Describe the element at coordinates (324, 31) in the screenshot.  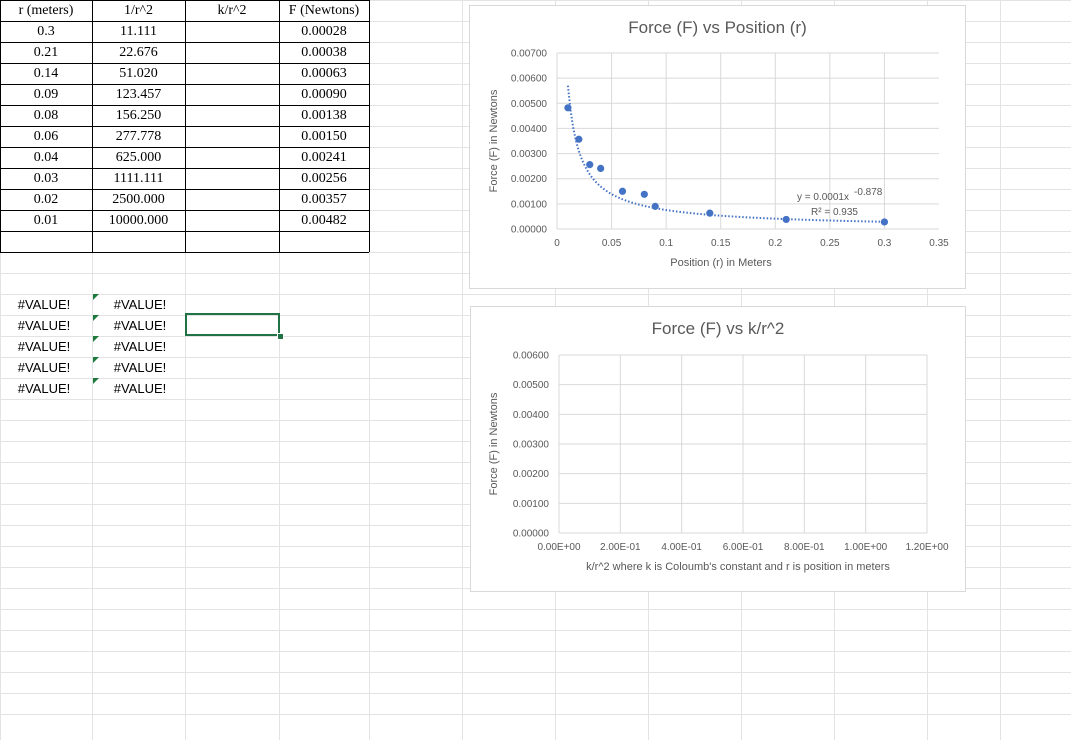
I see `cell-force-newtons: 0.00028` at that location.